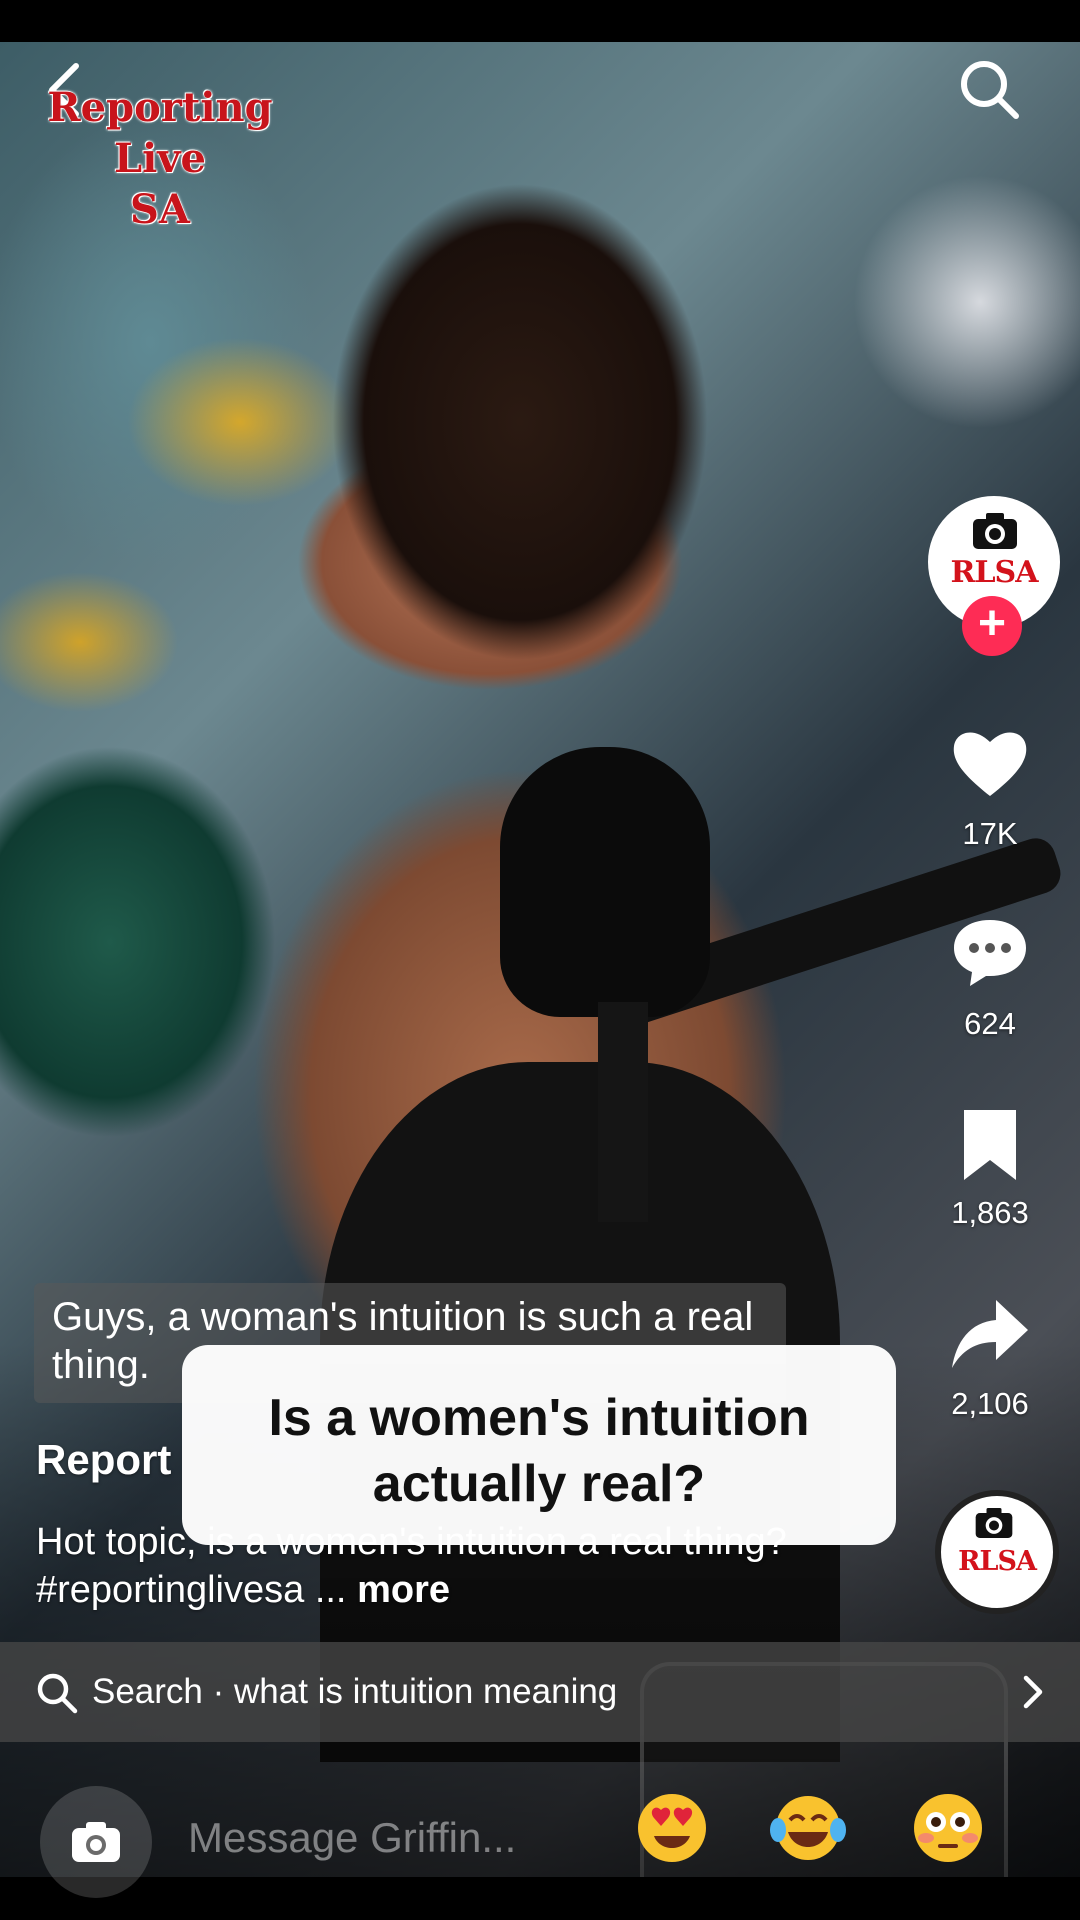  I want to click on avatar-label: RLSA, so click(994, 572).